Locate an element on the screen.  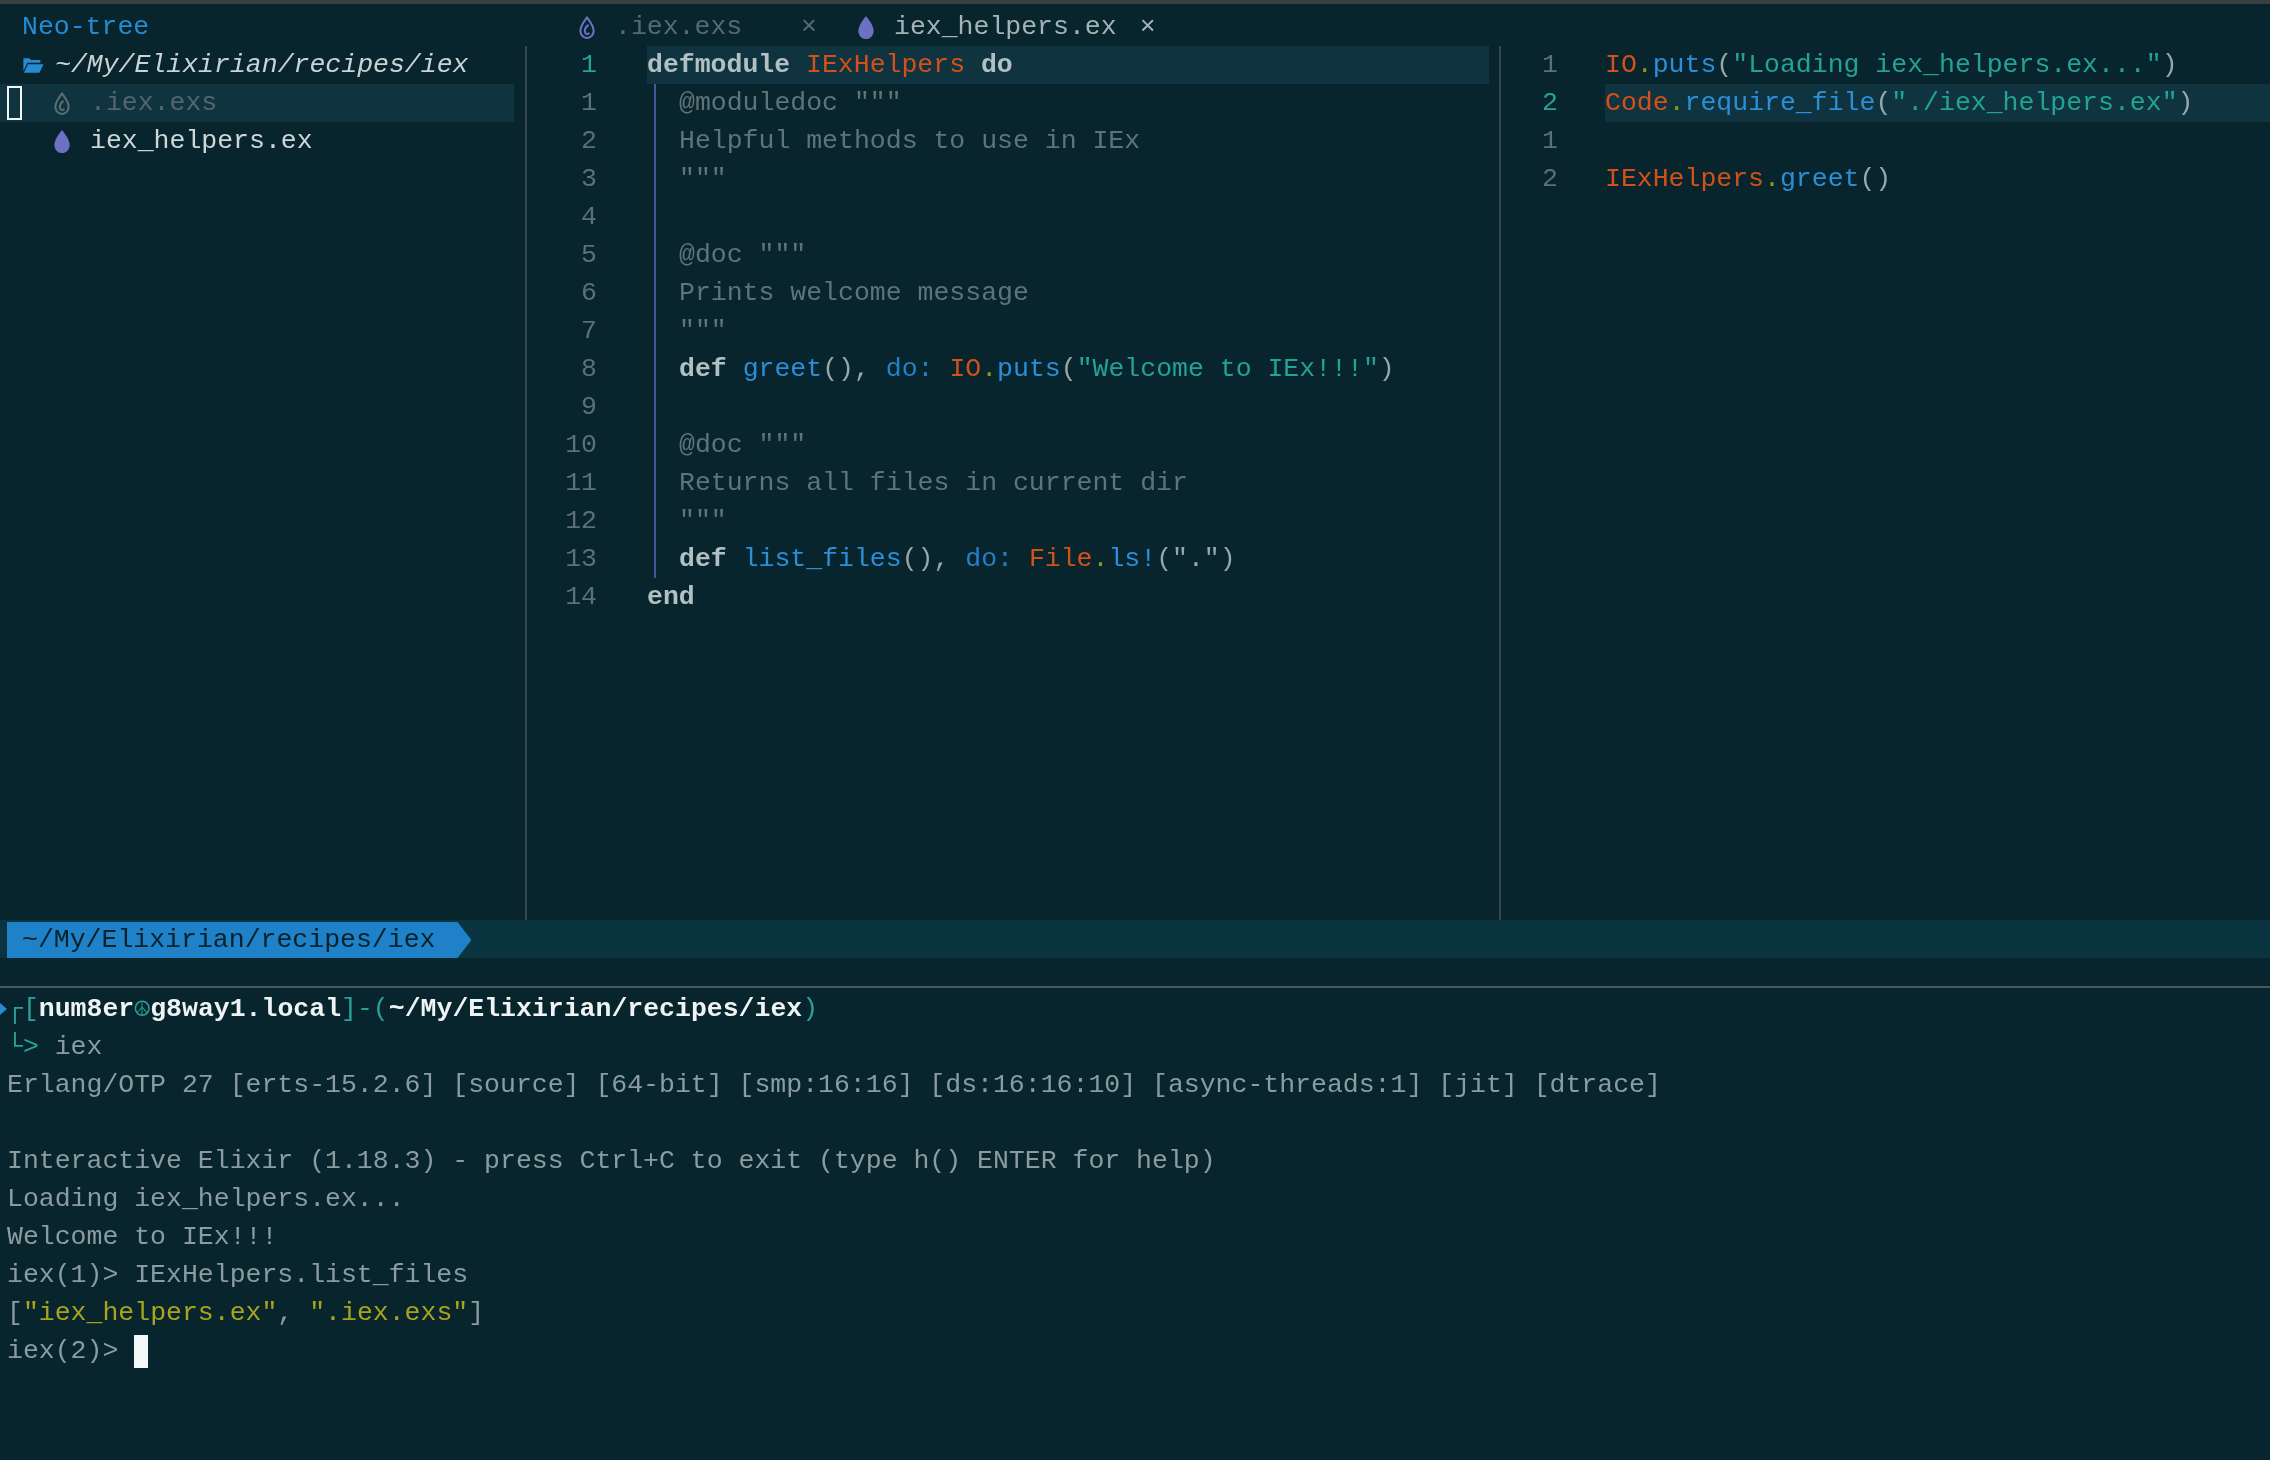
folder-item: ~/My/Elixirian/recipes/iex is located at coordinates (262, 65).